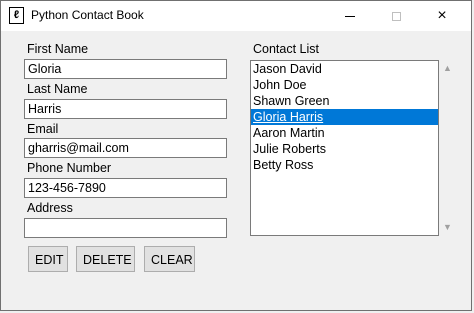 The image size is (474, 313). What do you see at coordinates (125, 228) in the screenshot?
I see `address-field` at bounding box center [125, 228].